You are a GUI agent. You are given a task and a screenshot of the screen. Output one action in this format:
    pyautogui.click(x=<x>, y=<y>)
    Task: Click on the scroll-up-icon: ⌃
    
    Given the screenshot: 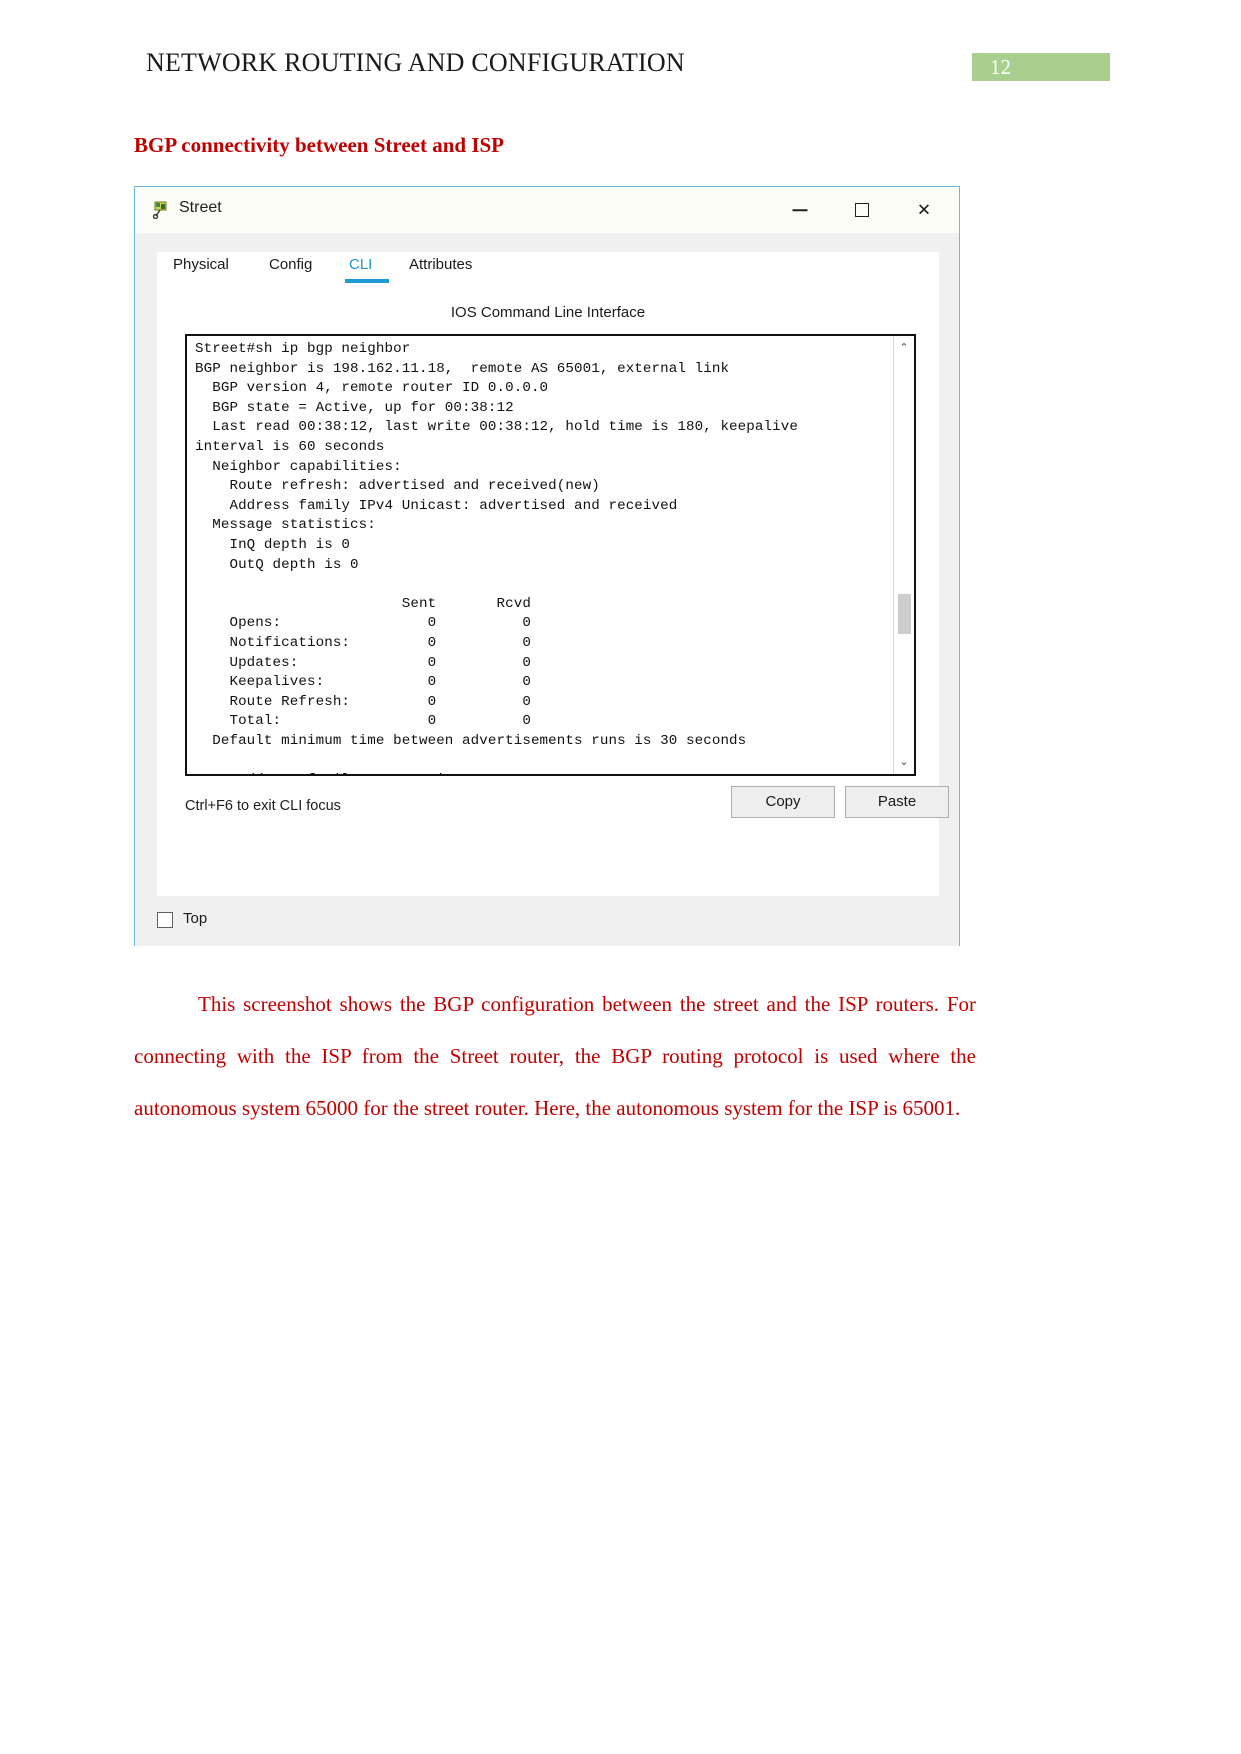 What is the action you would take?
    pyautogui.click(x=904, y=348)
    